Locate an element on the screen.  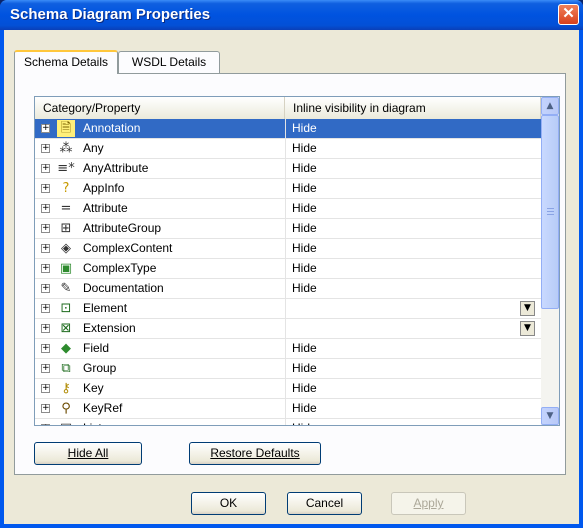
attribute-icon: = is located at coordinates (66, 208).